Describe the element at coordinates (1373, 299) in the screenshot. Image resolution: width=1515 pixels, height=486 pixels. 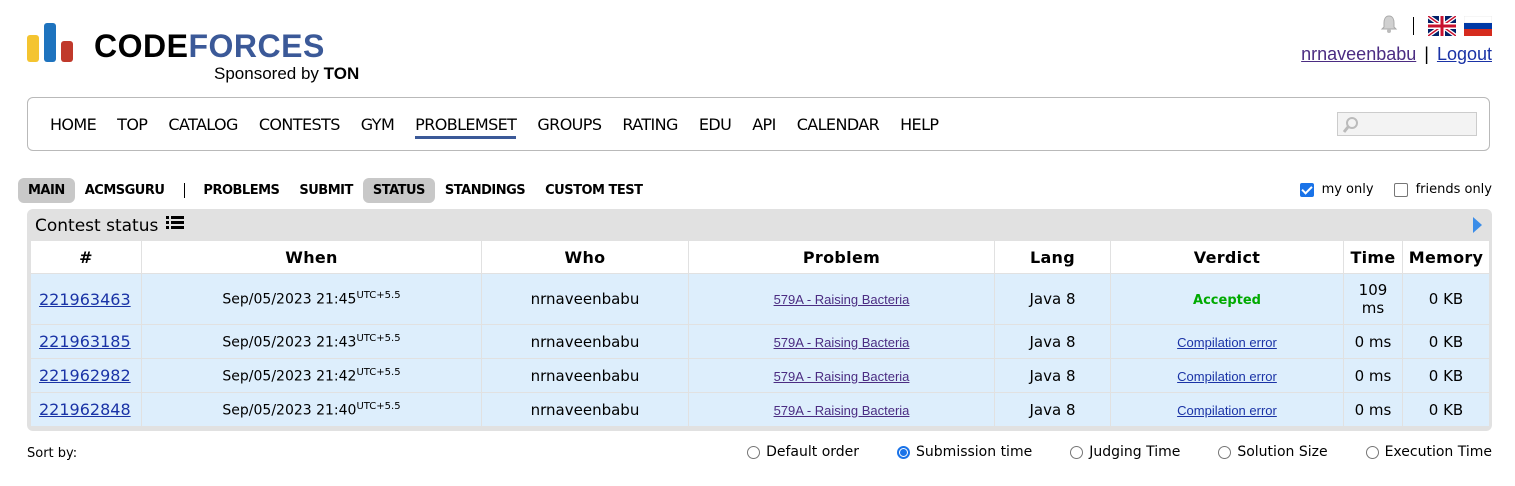
I see `cell-time: 109 ms` at that location.